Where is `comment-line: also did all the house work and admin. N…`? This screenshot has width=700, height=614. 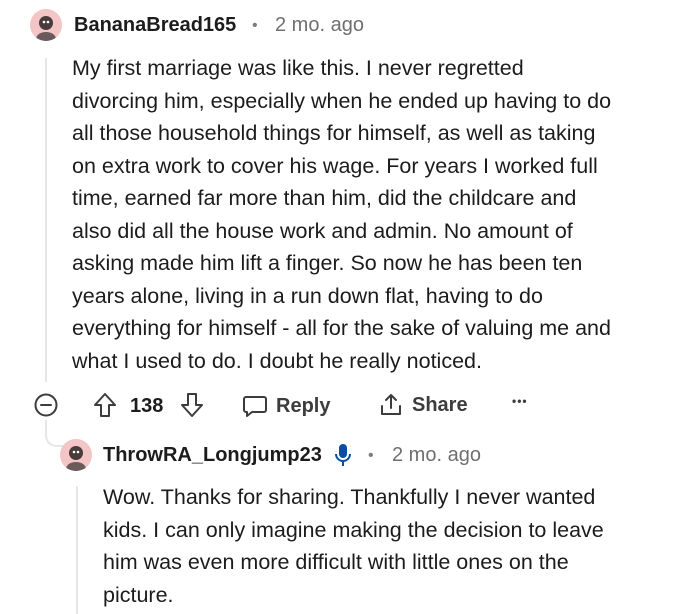 comment-line: also did all the house work and admin. N… is located at coordinates (322, 230).